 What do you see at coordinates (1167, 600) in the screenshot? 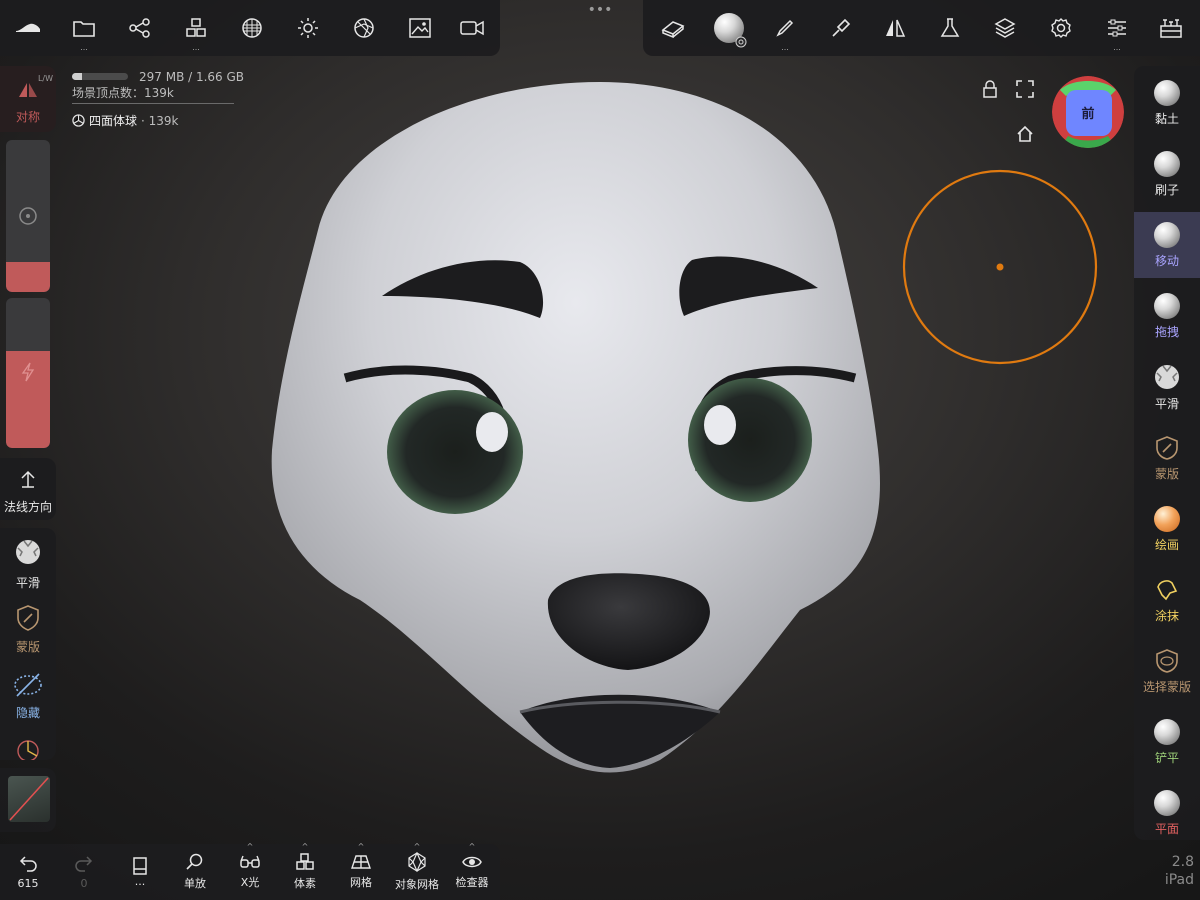
I see `right-tool-smudge: 涂抹` at bounding box center [1167, 600].